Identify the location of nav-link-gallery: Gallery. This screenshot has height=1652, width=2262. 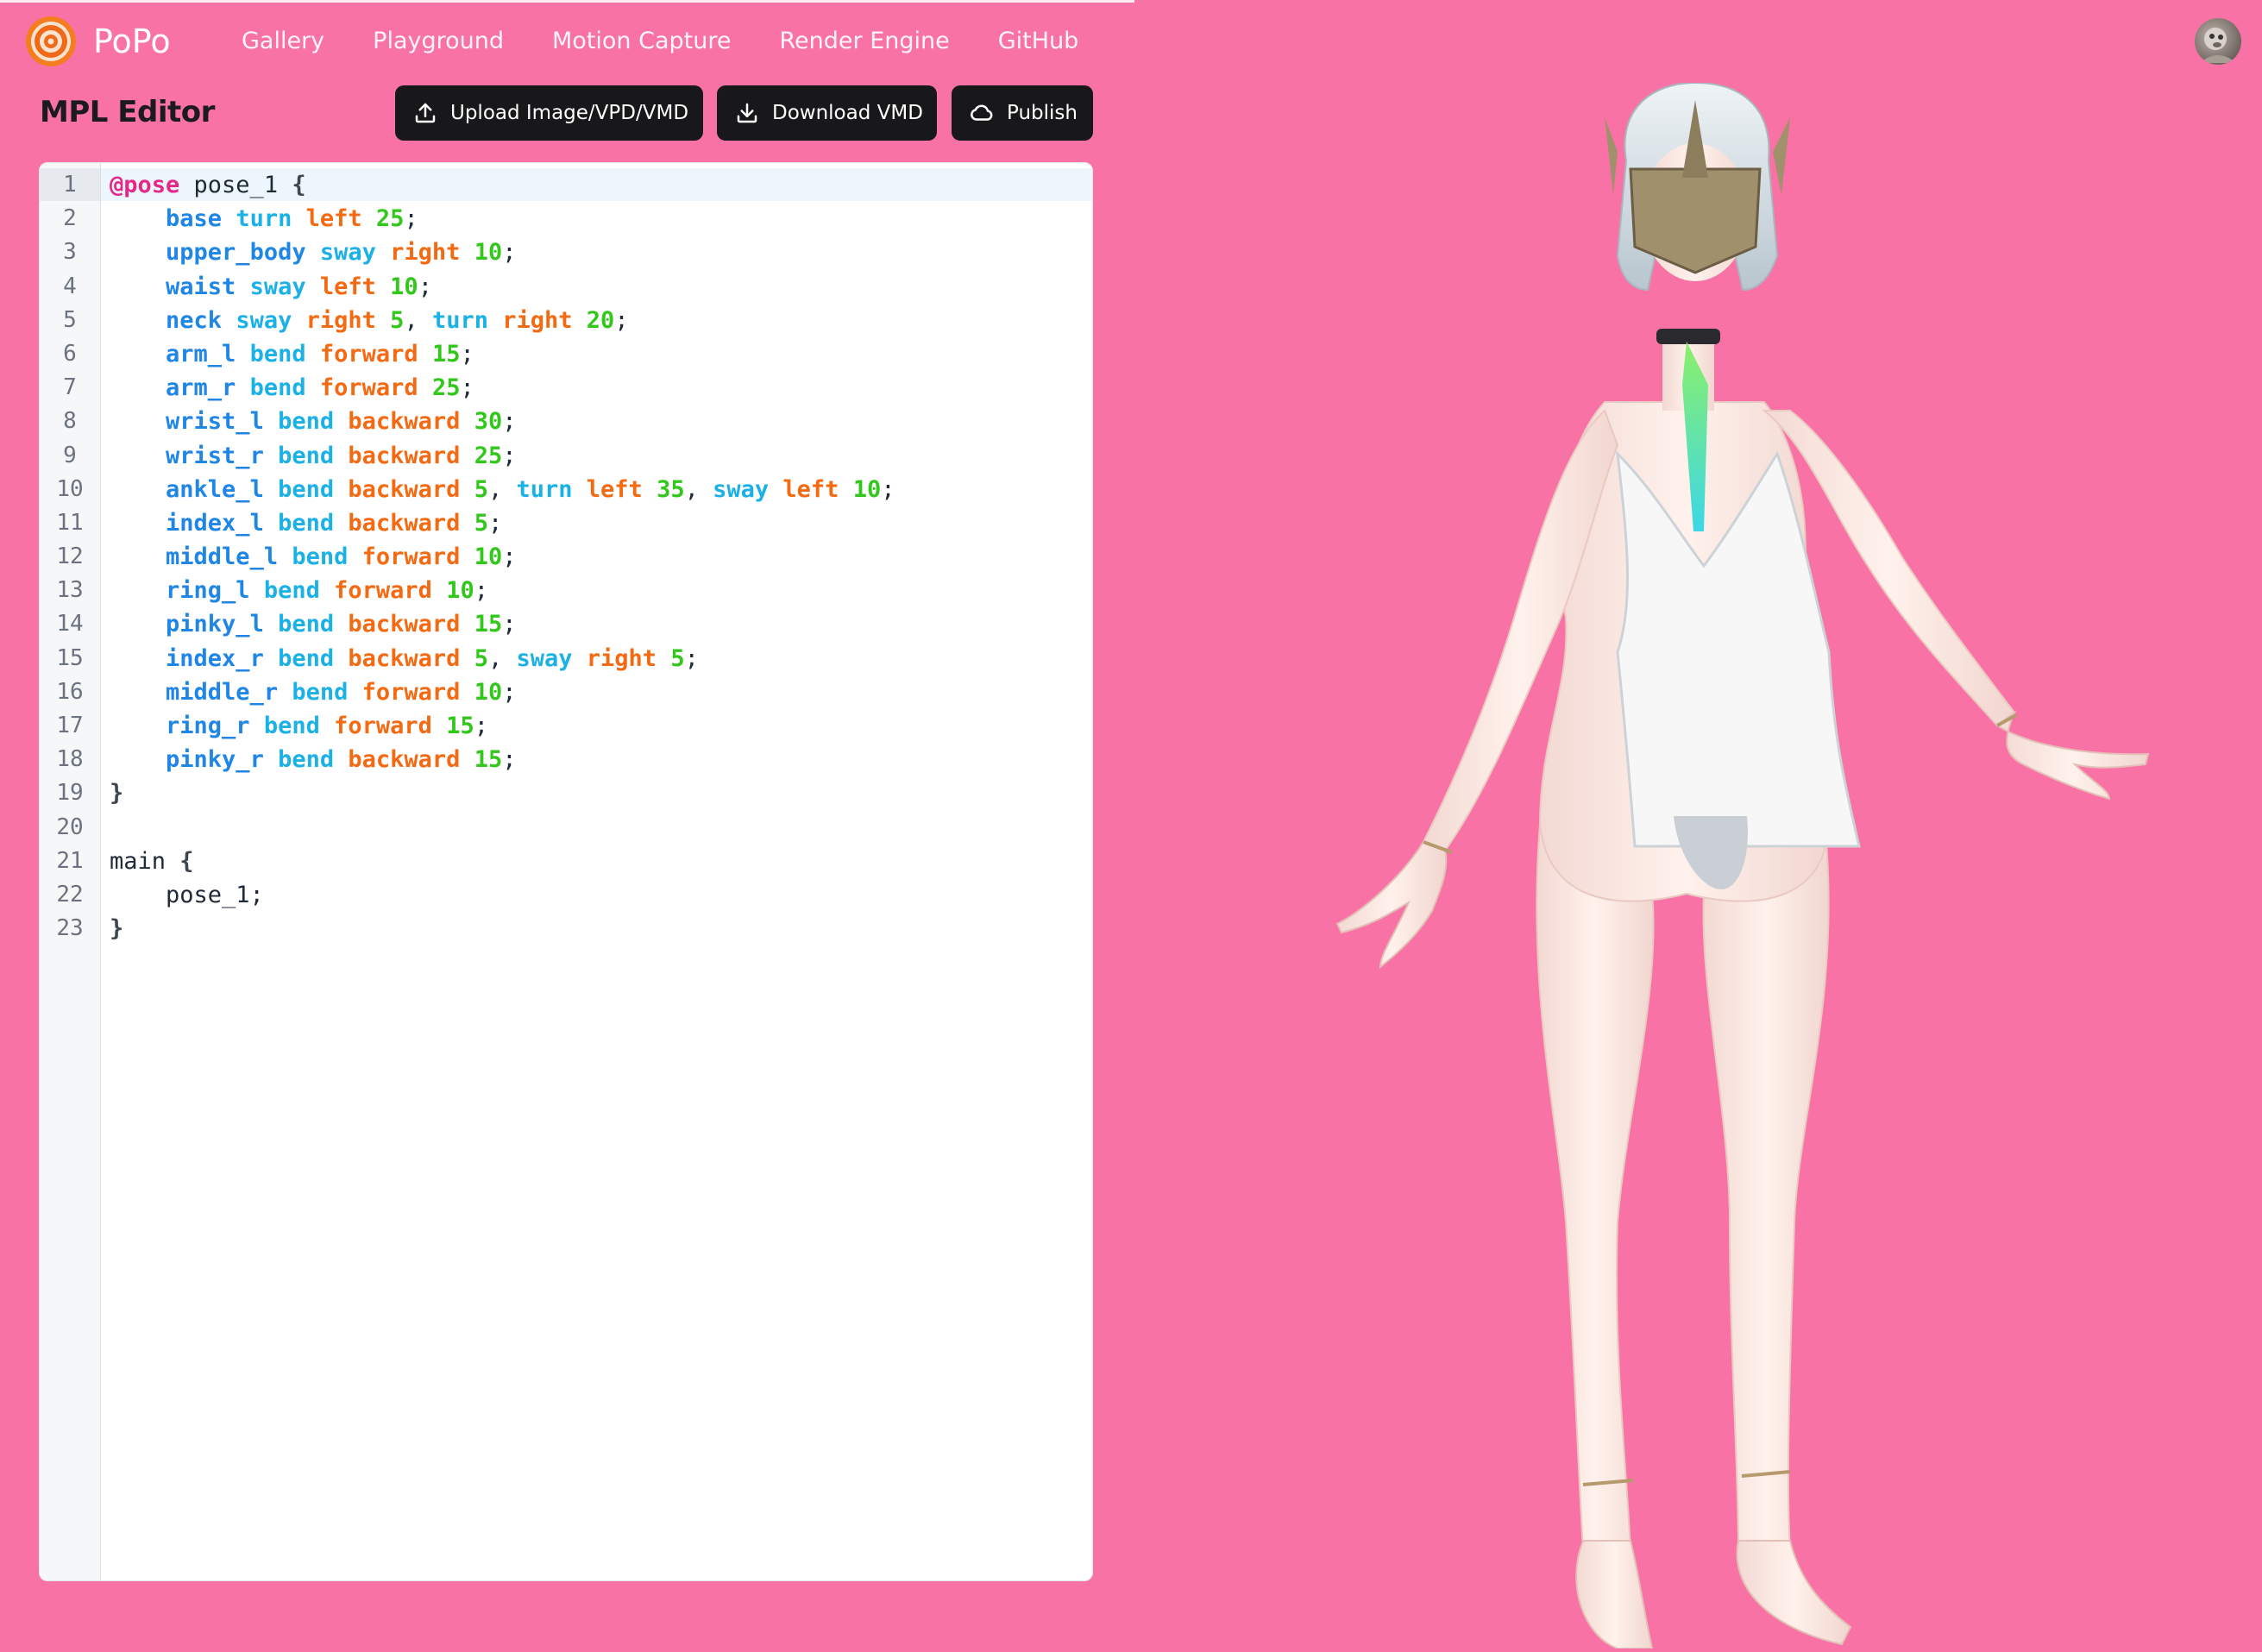
(283, 41).